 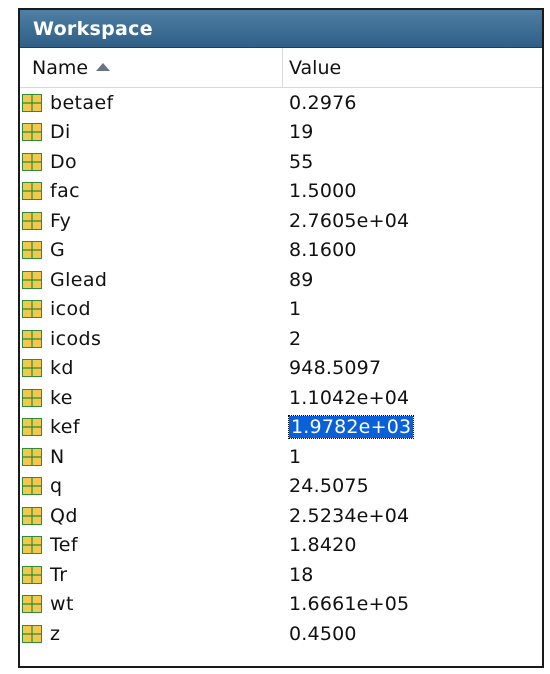 What do you see at coordinates (76, 338) in the screenshot?
I see `variable-name: icods` at bounding box center [76, 338].